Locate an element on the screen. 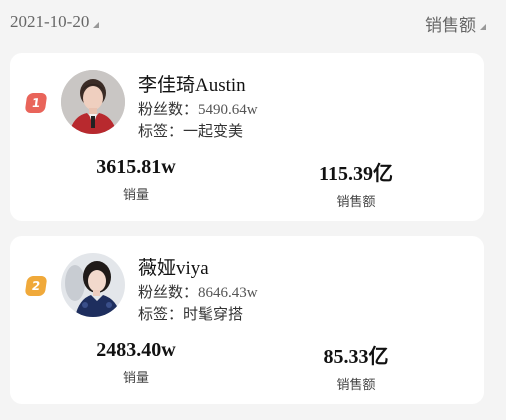  date-selector: 2021-10-20 is located at coordinates (55, 22).